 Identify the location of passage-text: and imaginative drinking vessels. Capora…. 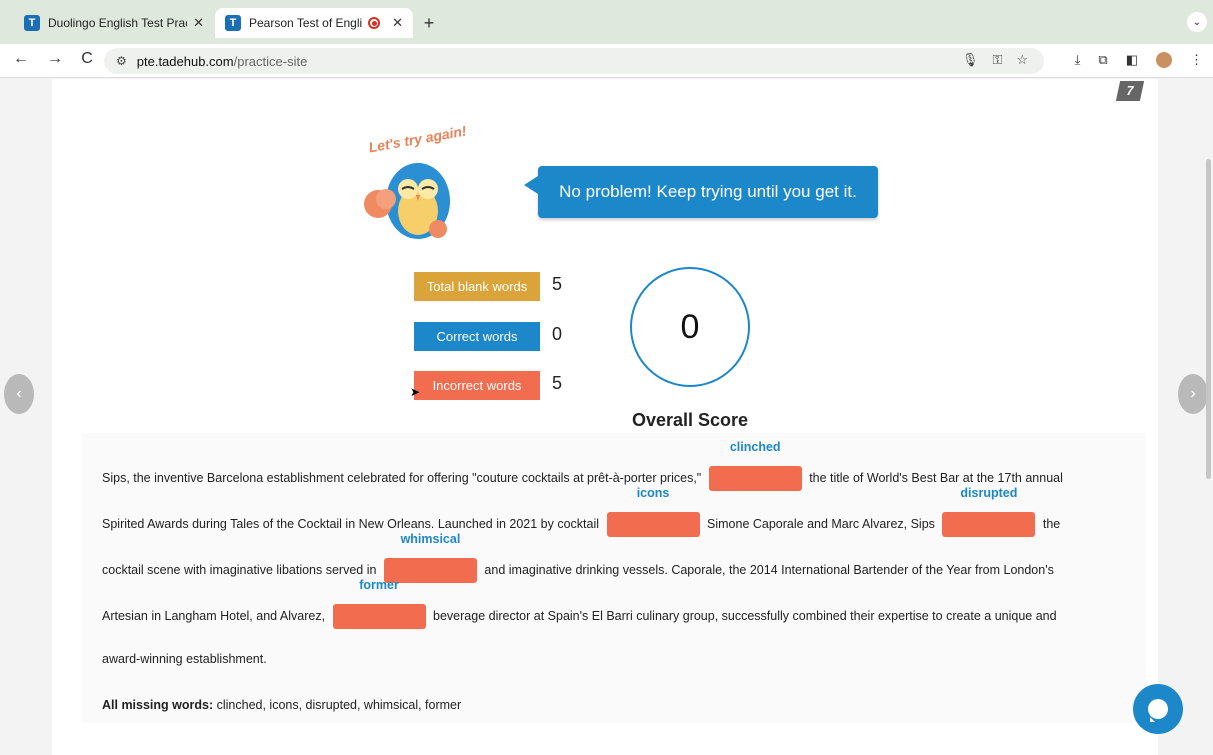
(769, 569).